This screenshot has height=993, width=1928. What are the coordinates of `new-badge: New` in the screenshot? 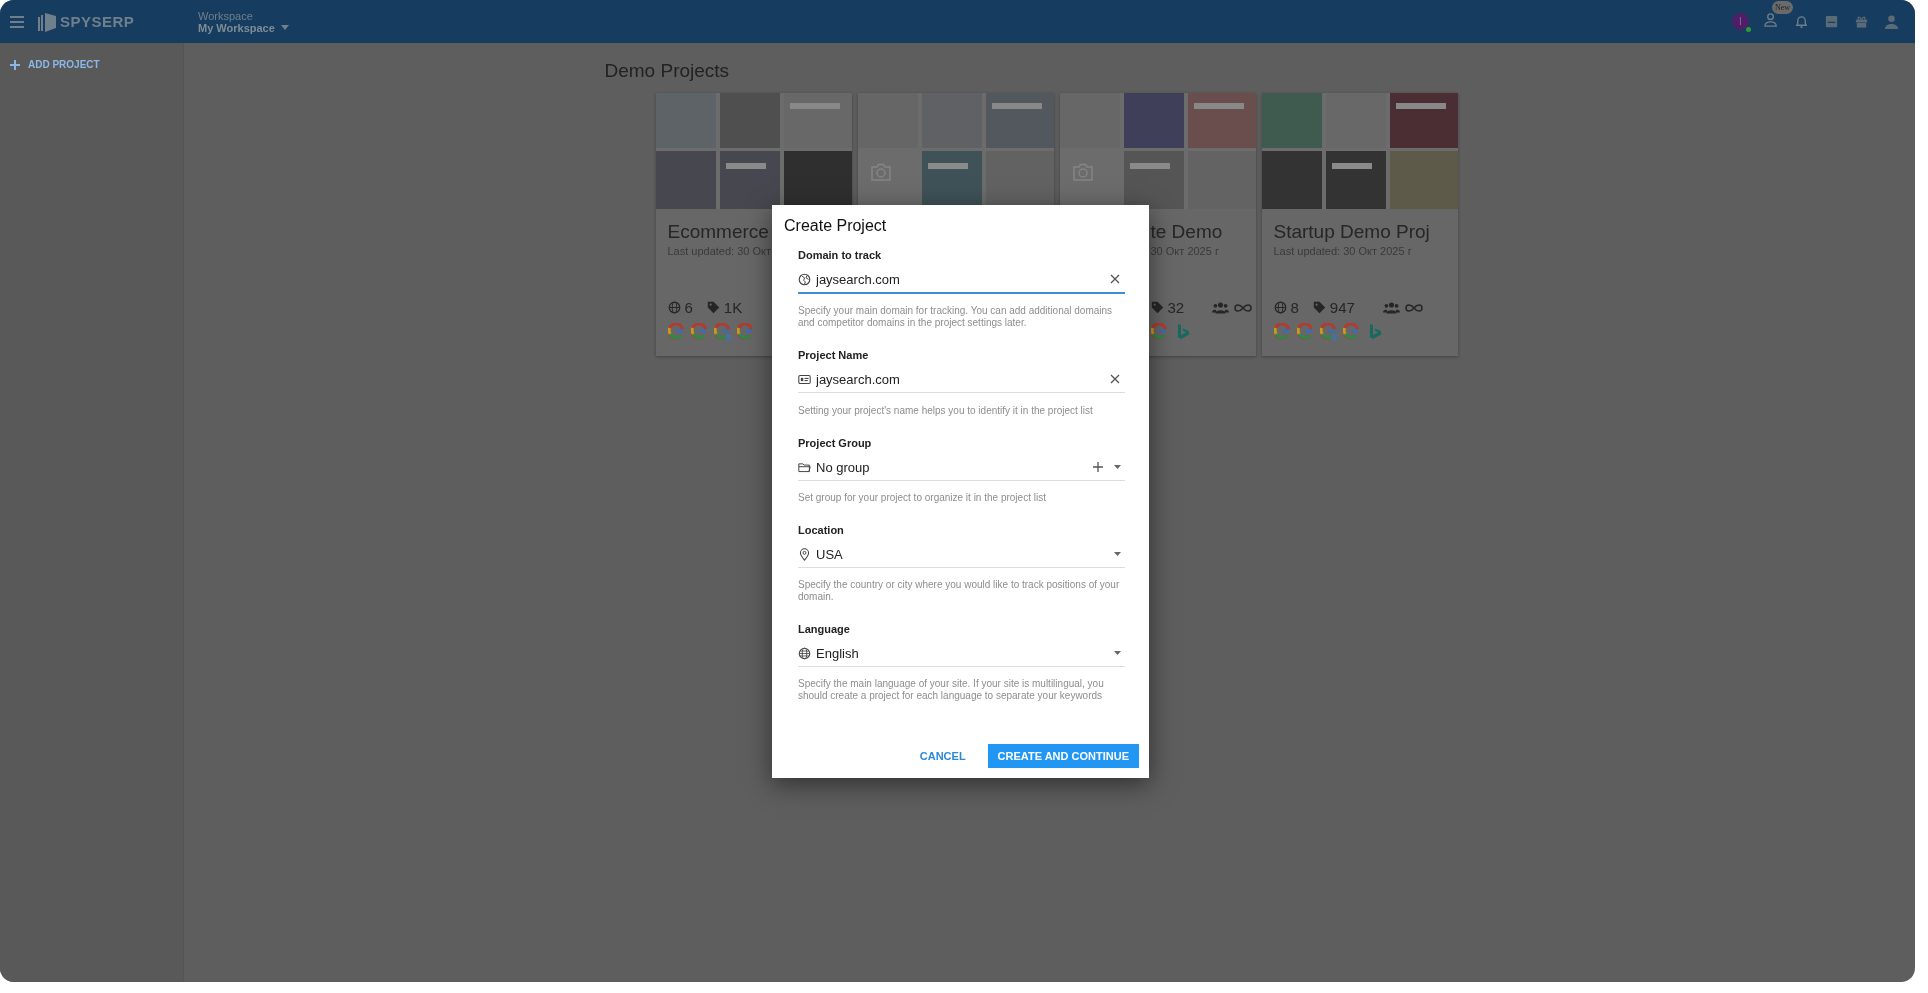 It's located at (1783, 7).